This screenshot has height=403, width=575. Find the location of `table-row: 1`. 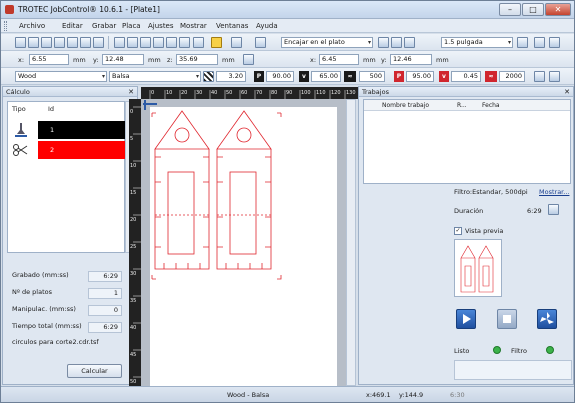

table-row: 1 is located at coordinates (68, 130).